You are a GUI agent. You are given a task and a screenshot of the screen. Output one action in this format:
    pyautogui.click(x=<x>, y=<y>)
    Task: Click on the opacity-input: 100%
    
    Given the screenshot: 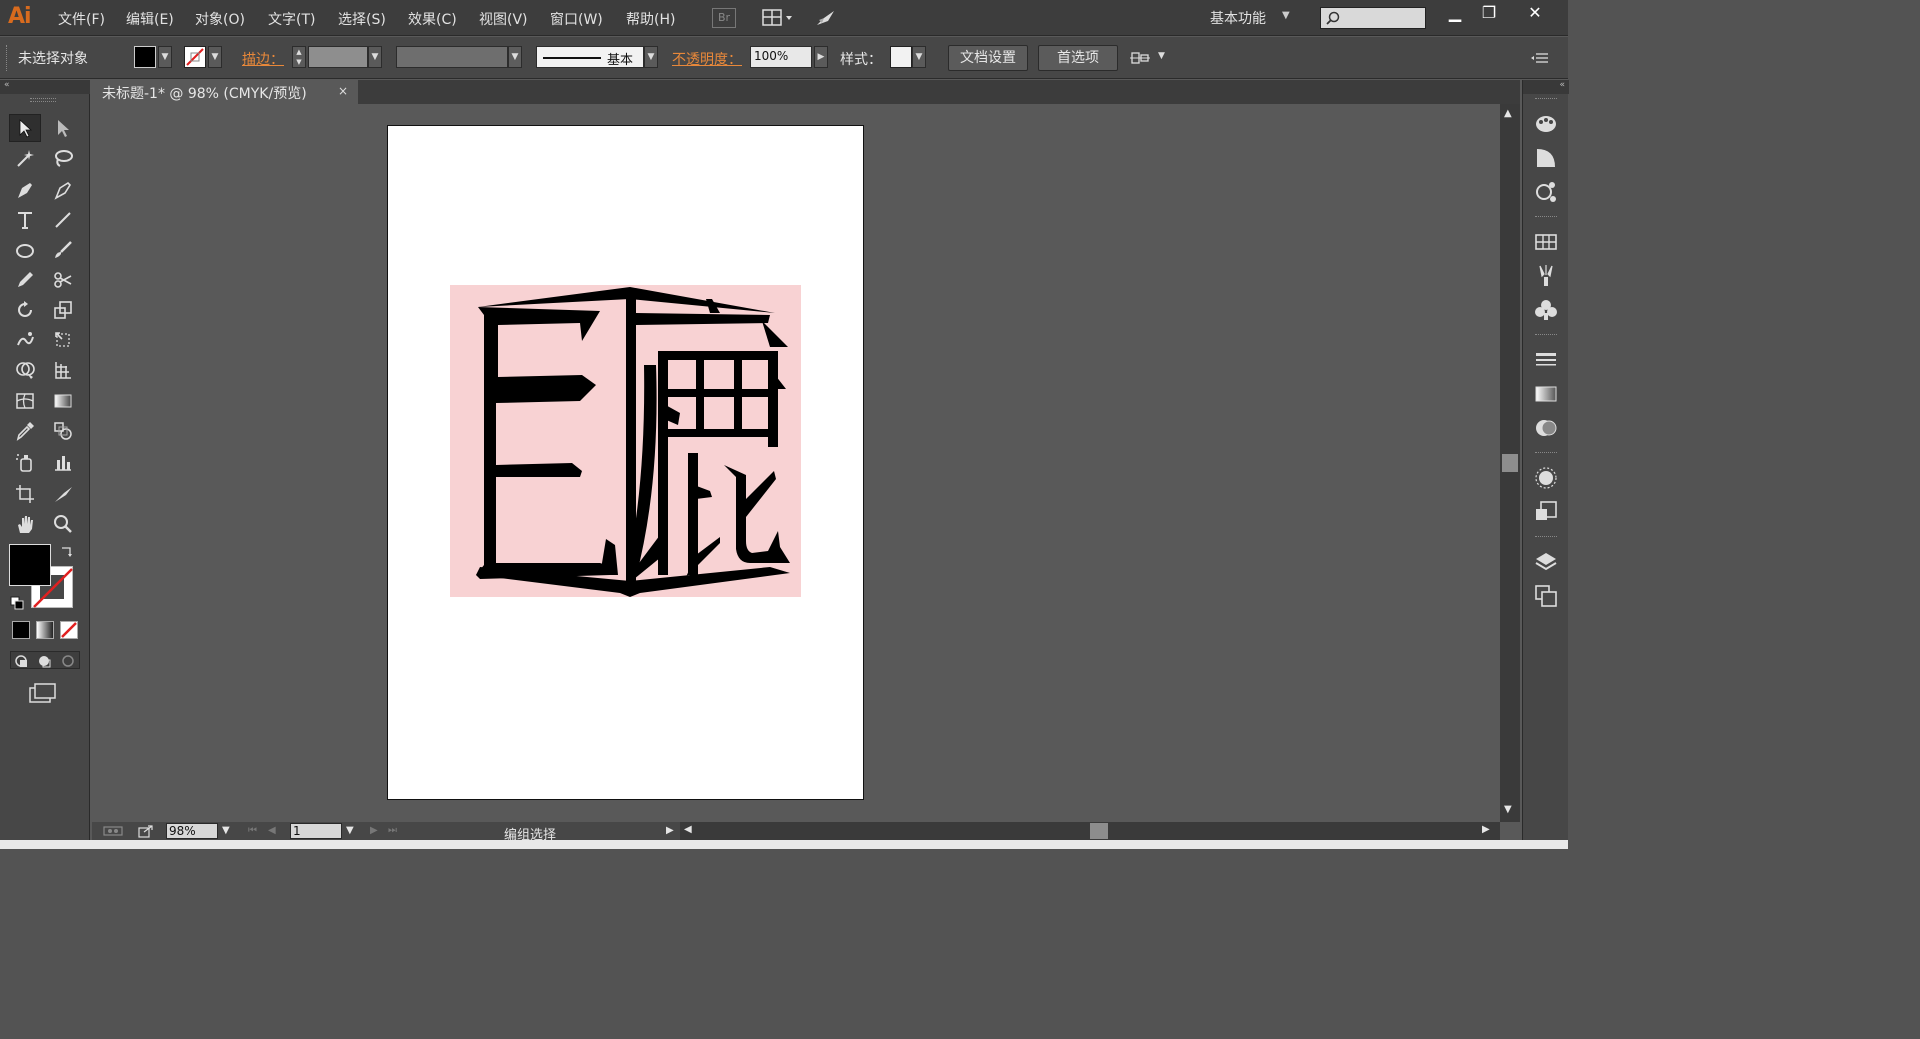 What is the action you would take?
    pyautogui.click(x=781, y=57)
    